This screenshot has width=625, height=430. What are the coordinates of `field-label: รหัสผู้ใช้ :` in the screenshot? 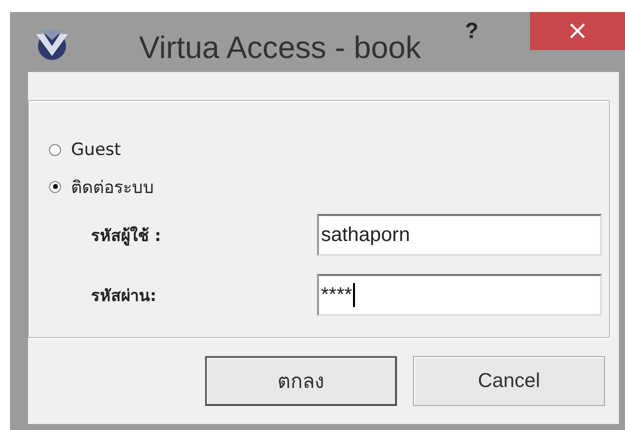 It's located at (126, 236).